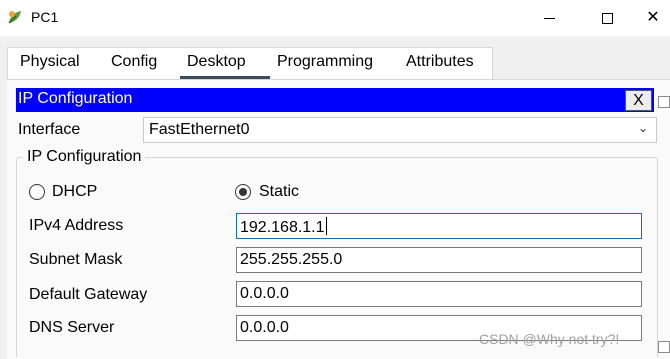 This screenshot has width=670, height=359. What do you see at coordinates (439, 226) in the screenshot?
I see `ipv4-address-input: 192.168.1.1` at bounding box center [439, 226].